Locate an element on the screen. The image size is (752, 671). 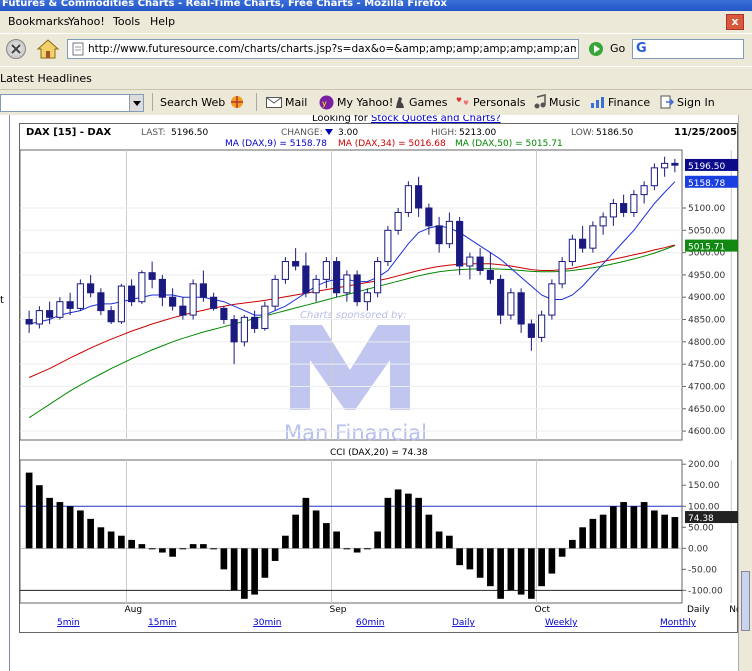
timeframe-link-3: 60min is located at coordinates (370, 623).